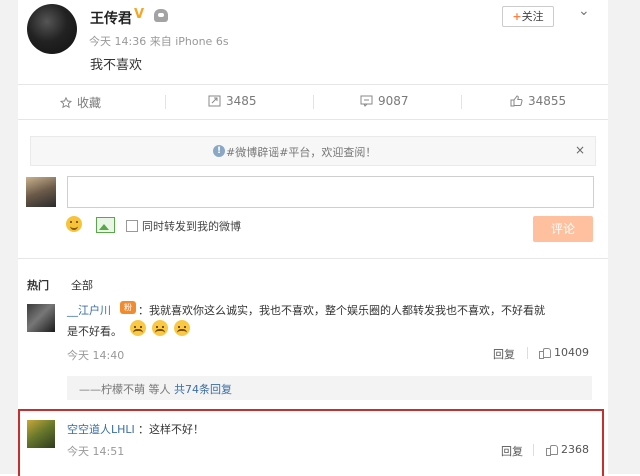  I want to click on comment-like-button: 10409, so click(564, 352).